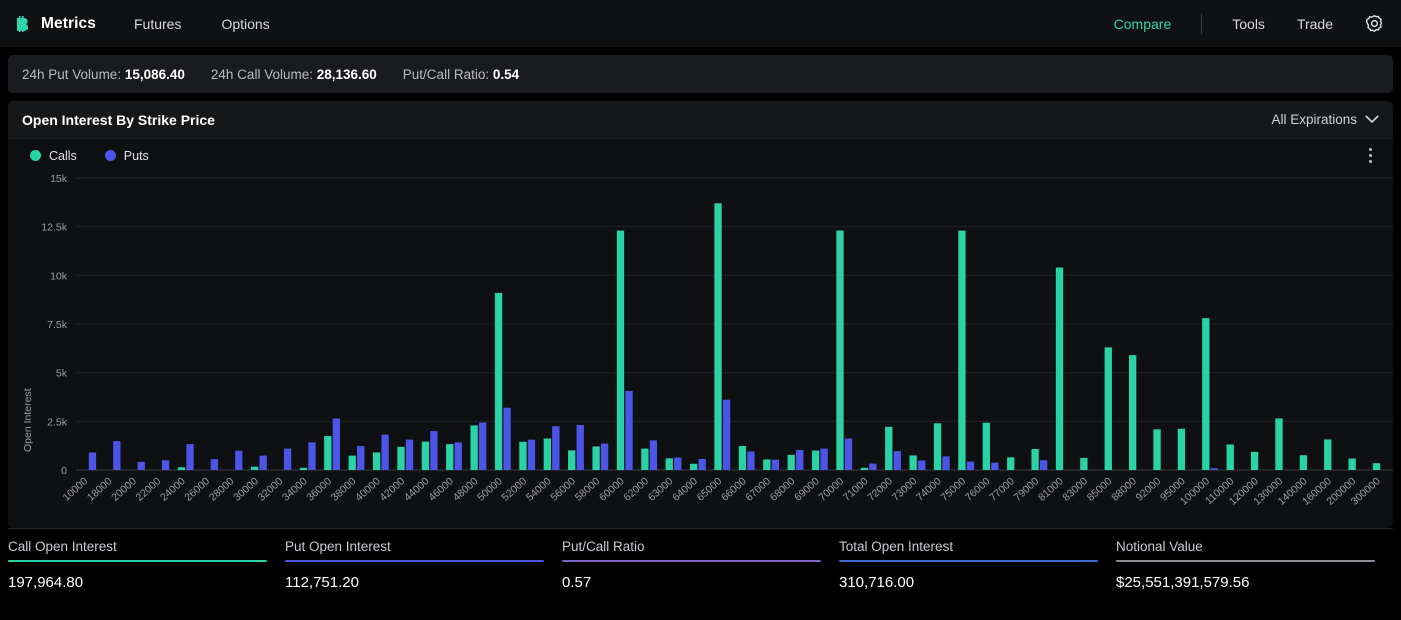  Describe the element at coordinates (588, 489) in the screenshot. I see `x-axis-tick-label: 58000` at that location.